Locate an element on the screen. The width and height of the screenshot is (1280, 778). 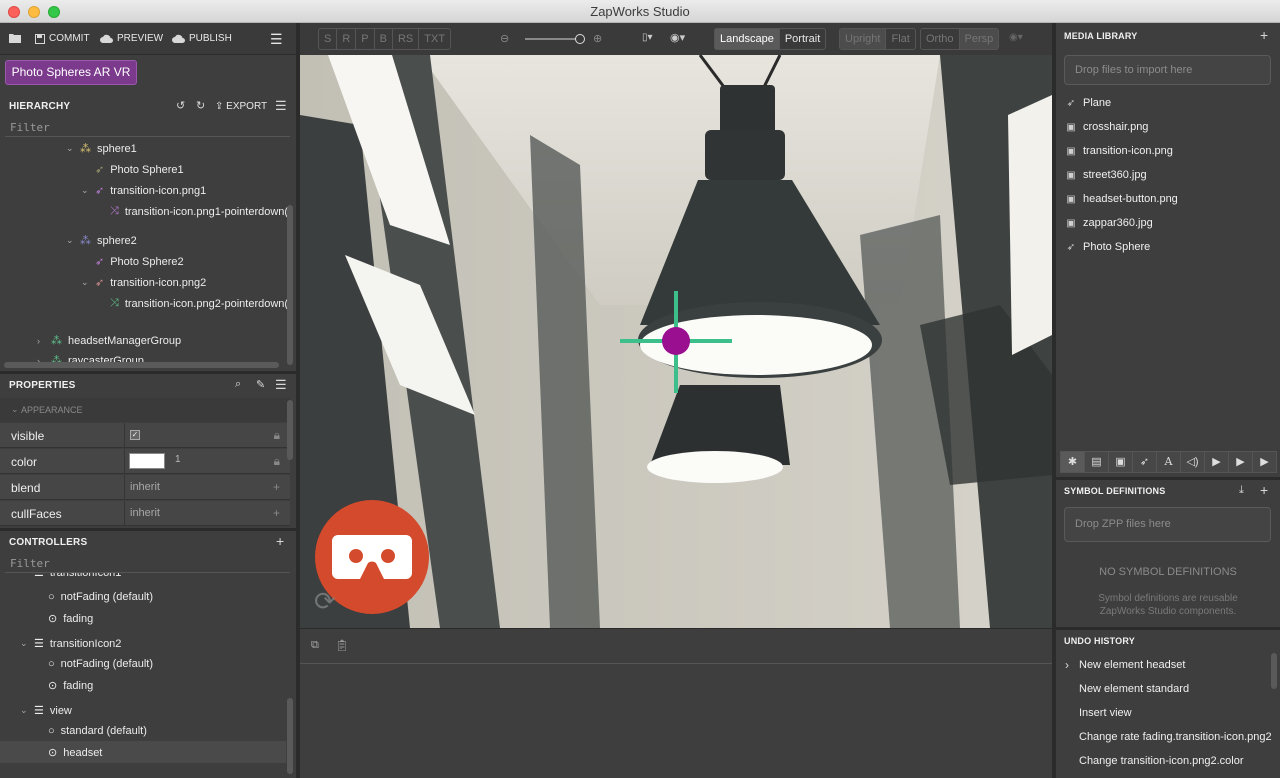
asterisk-icon: ✱ is located at coordinates (1072, 462).